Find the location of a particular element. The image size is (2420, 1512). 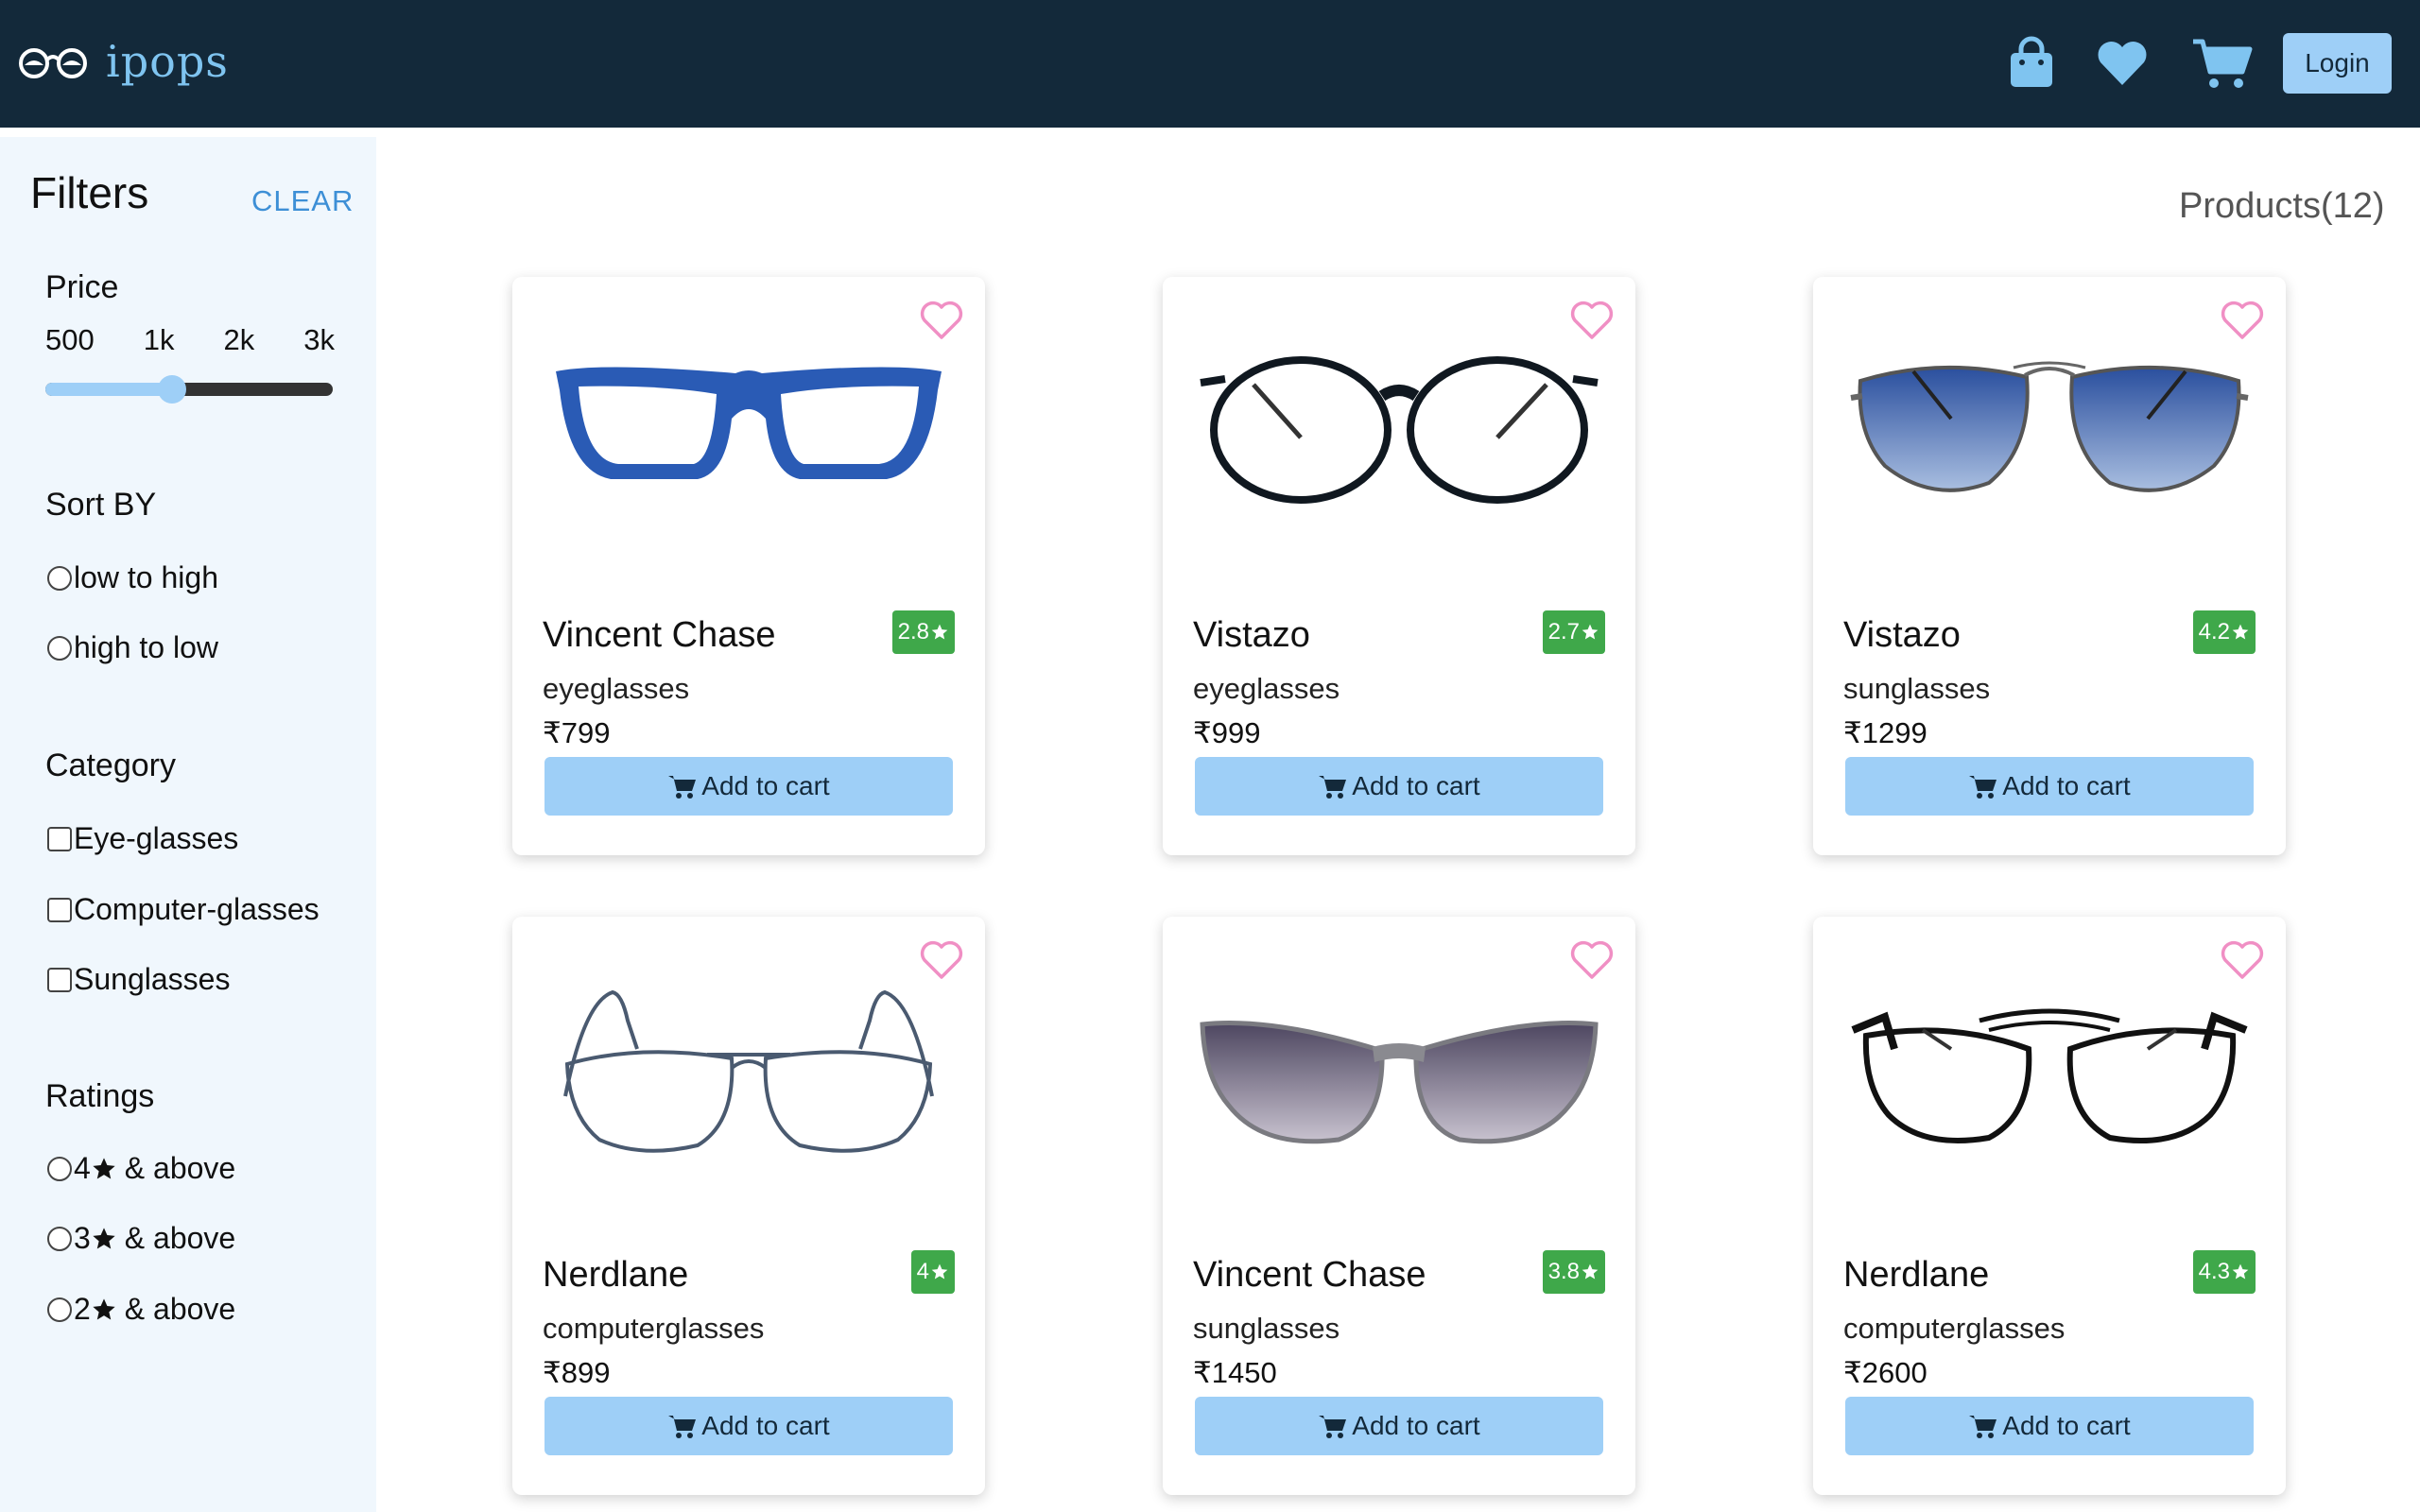

clear-filters-link: CLEAR is located at coordinates (302, 201).